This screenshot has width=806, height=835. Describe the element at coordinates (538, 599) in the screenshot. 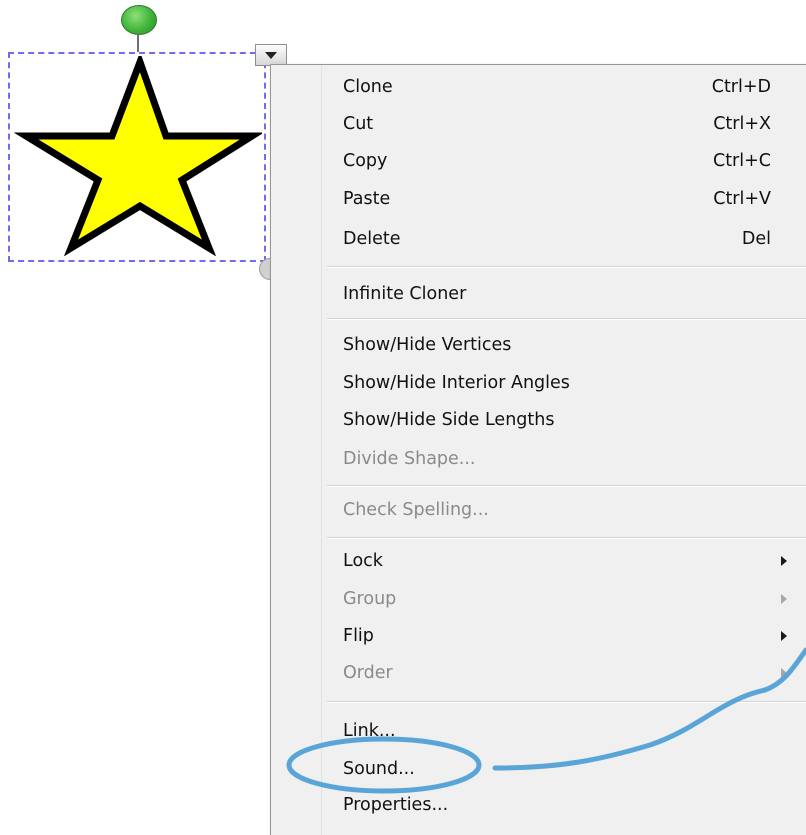

I see `menu-item-group: Group` at that location.